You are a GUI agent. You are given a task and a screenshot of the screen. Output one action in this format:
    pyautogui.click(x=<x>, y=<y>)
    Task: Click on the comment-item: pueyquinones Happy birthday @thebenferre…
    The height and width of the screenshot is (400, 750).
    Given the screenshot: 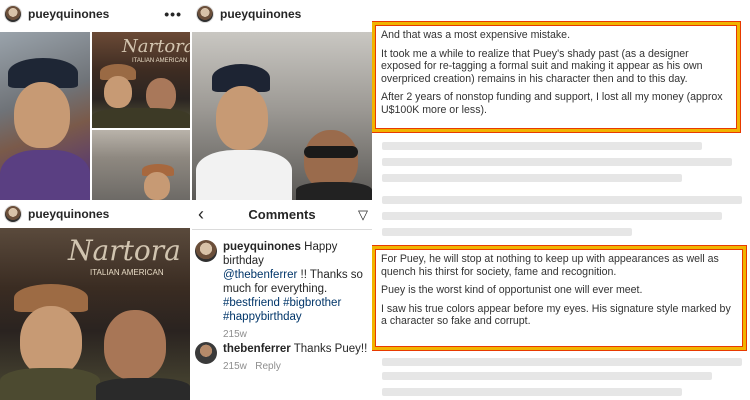 What is the action you would take?
    pyautogui.click(x=282, y=291)
    